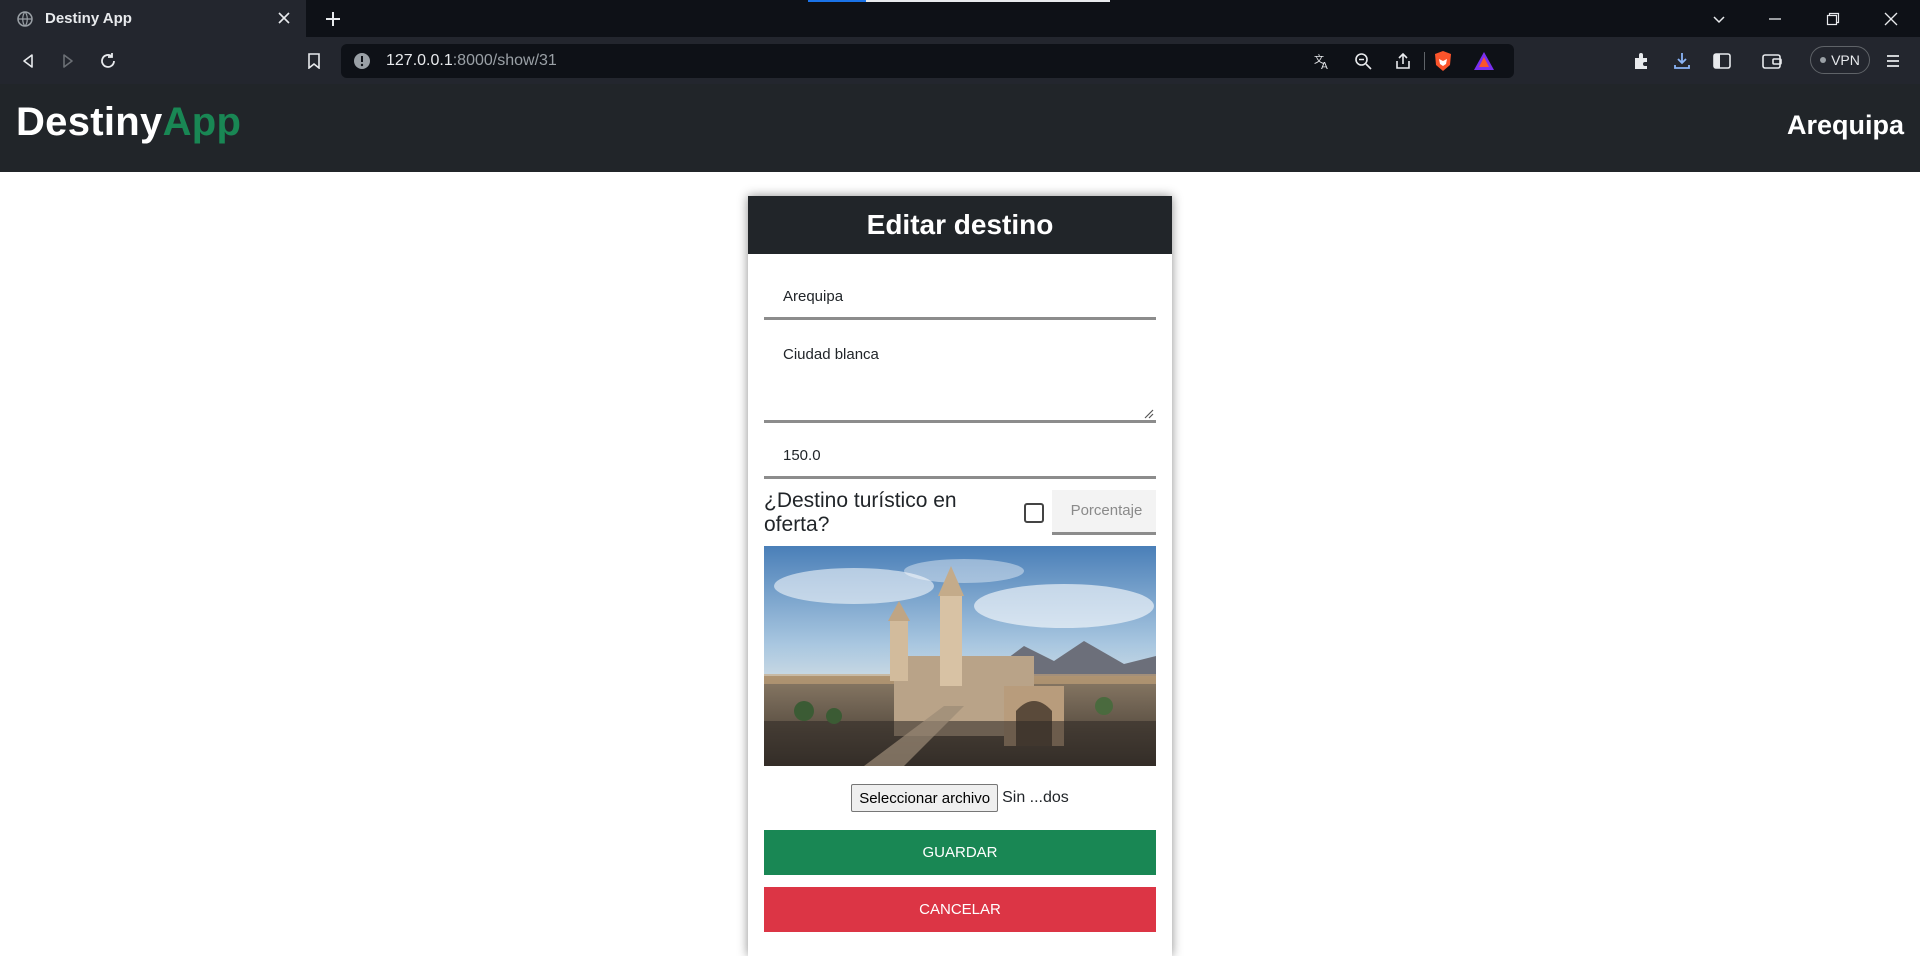  Describe the element at coordinates (1845, 60) in the screenshot. I see `vpn-label: VPN` at that location.